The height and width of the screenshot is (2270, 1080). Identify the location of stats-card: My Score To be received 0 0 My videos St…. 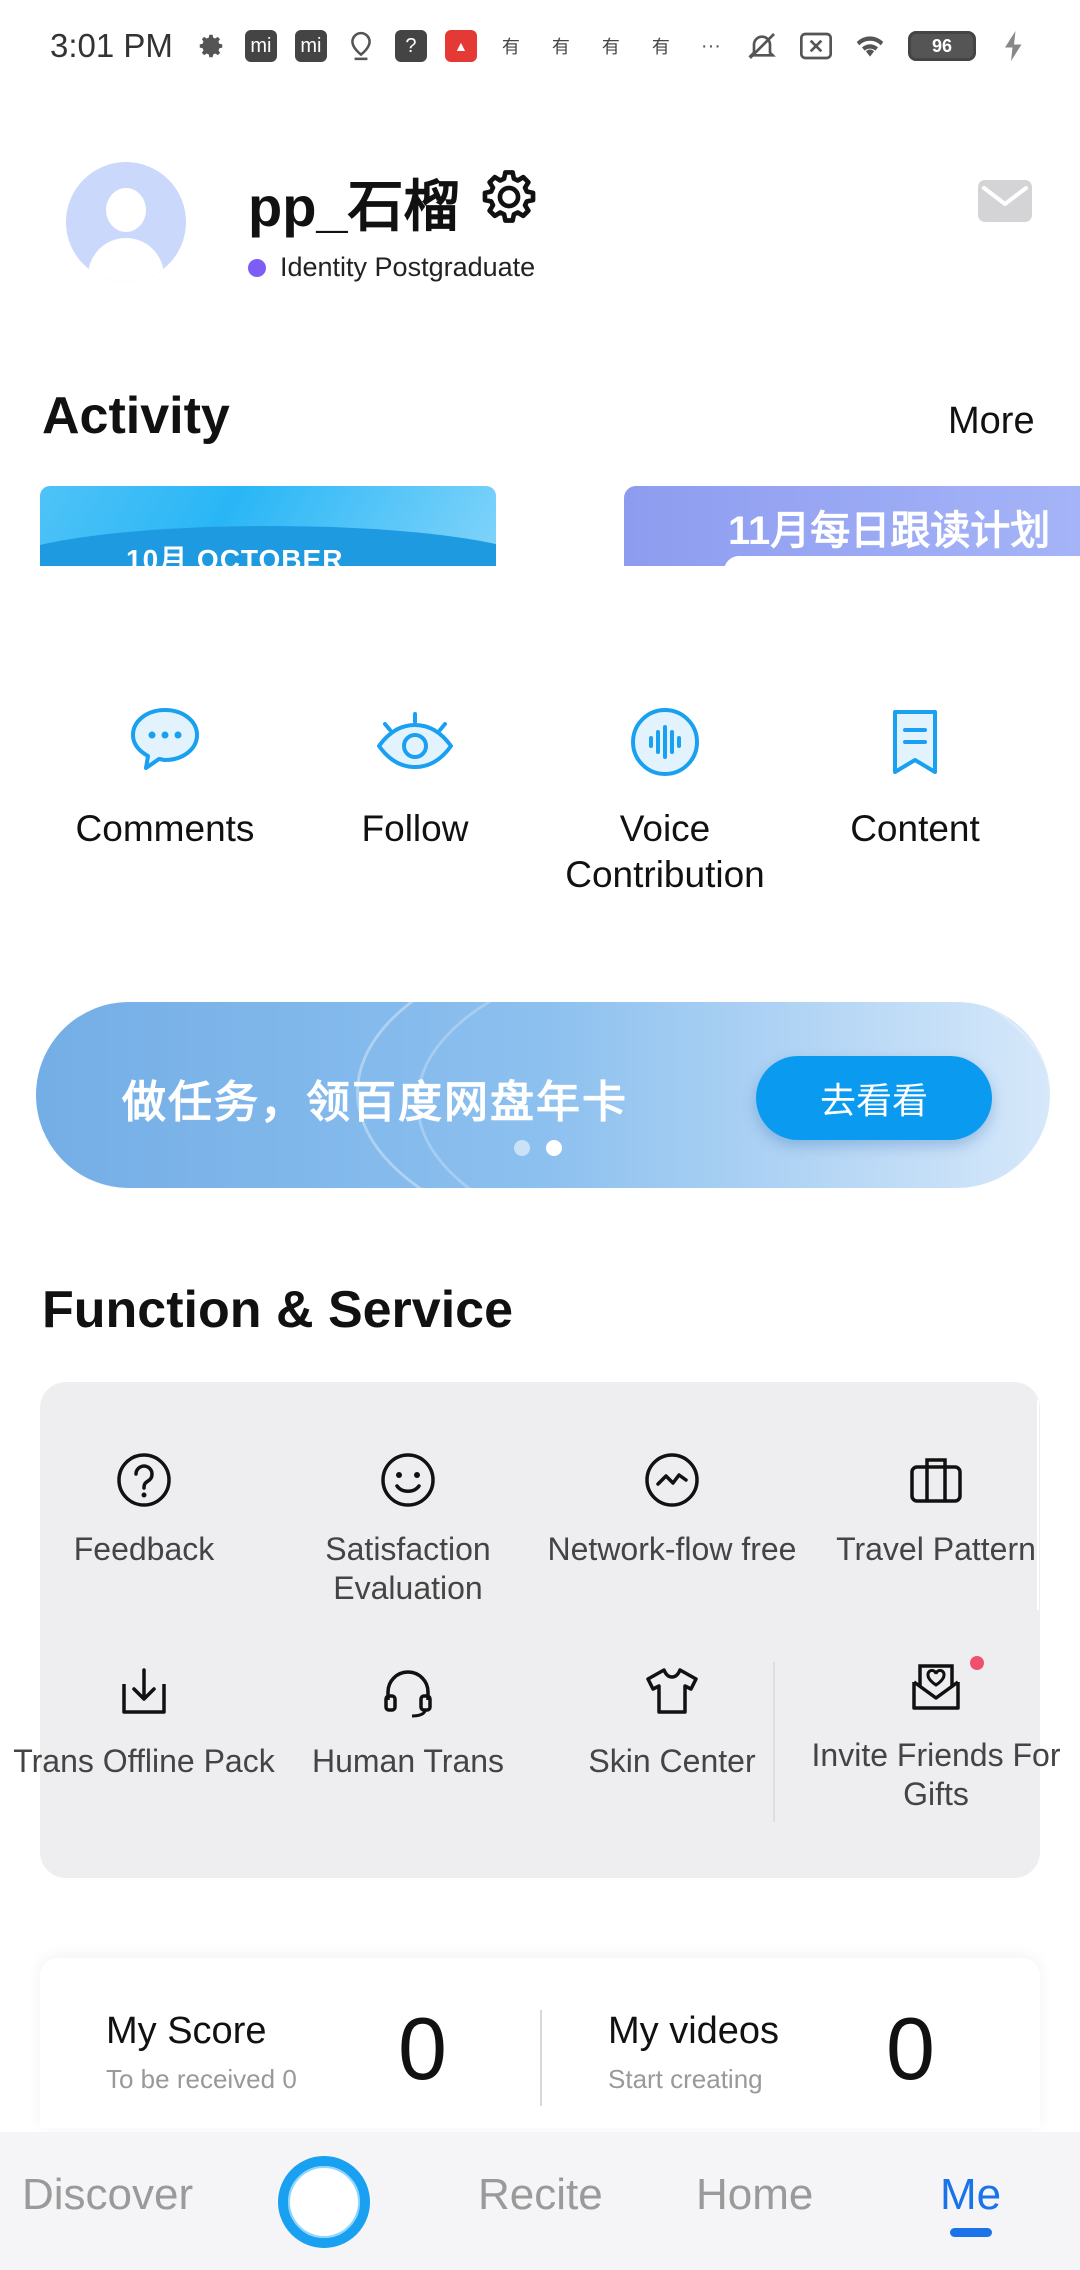
(540, 2043).